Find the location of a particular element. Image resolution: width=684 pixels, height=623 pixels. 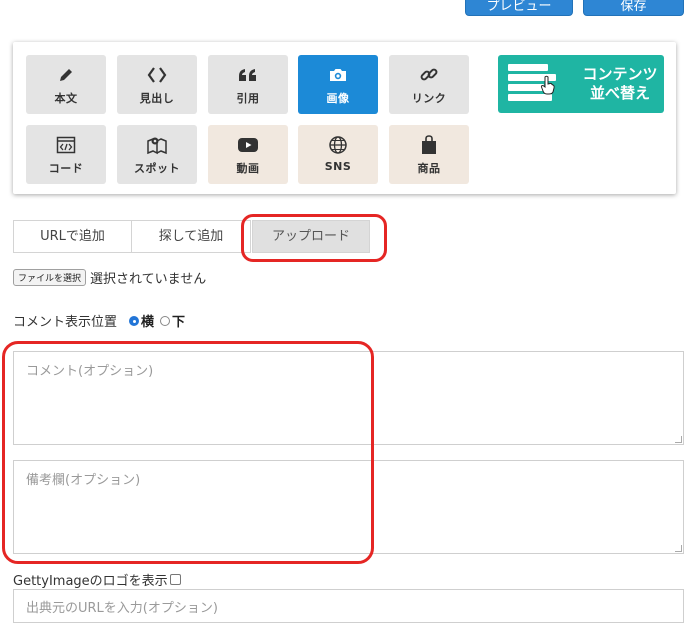

tab-url-add: URLで追加 is located at coordinates (72, 236).